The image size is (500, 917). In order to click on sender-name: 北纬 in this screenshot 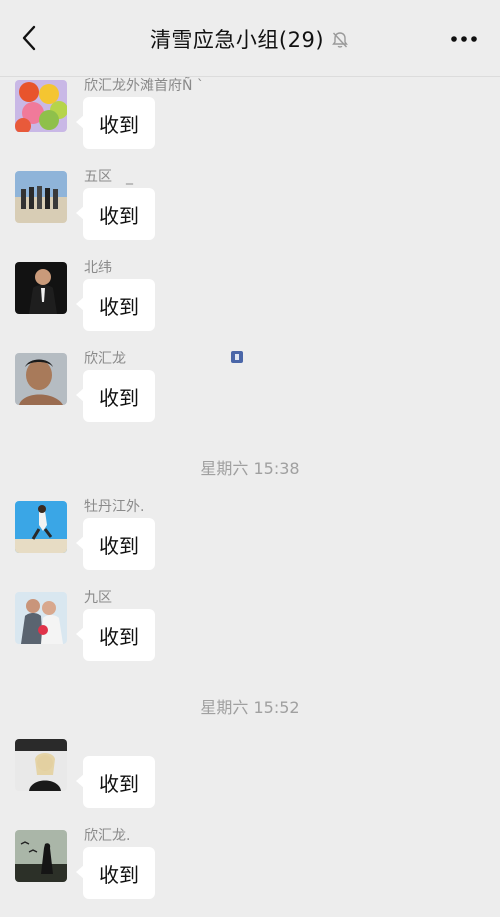, I will do `click(98, 268)`.